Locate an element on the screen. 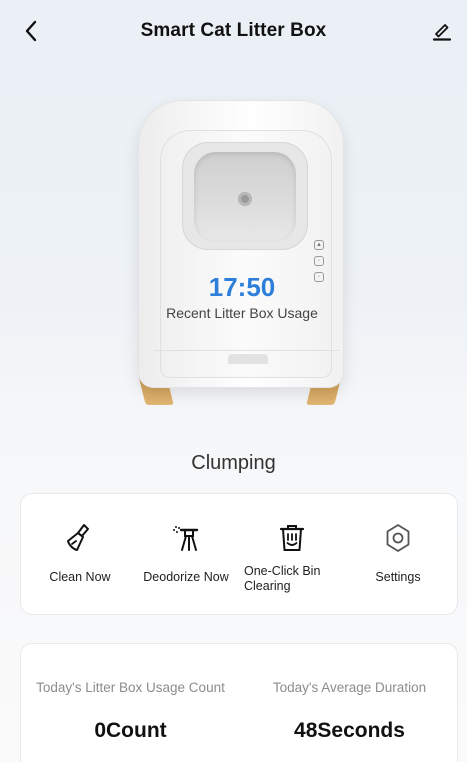 The image size is (467, 762). avg-duration-value: 48Seconds is located at coordinates (349, 730).